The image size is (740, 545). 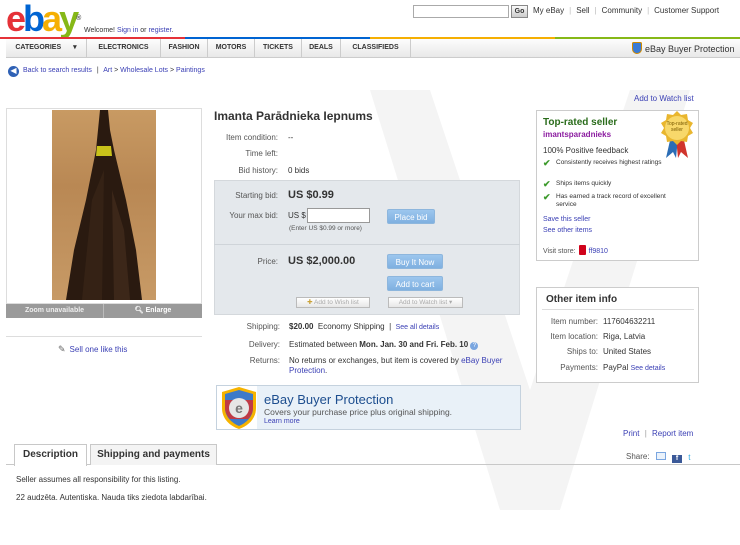 What do you see at coordinates (291, 137) in the screenshot?
I see `condition-value: --` at bounding box center [291, 137].